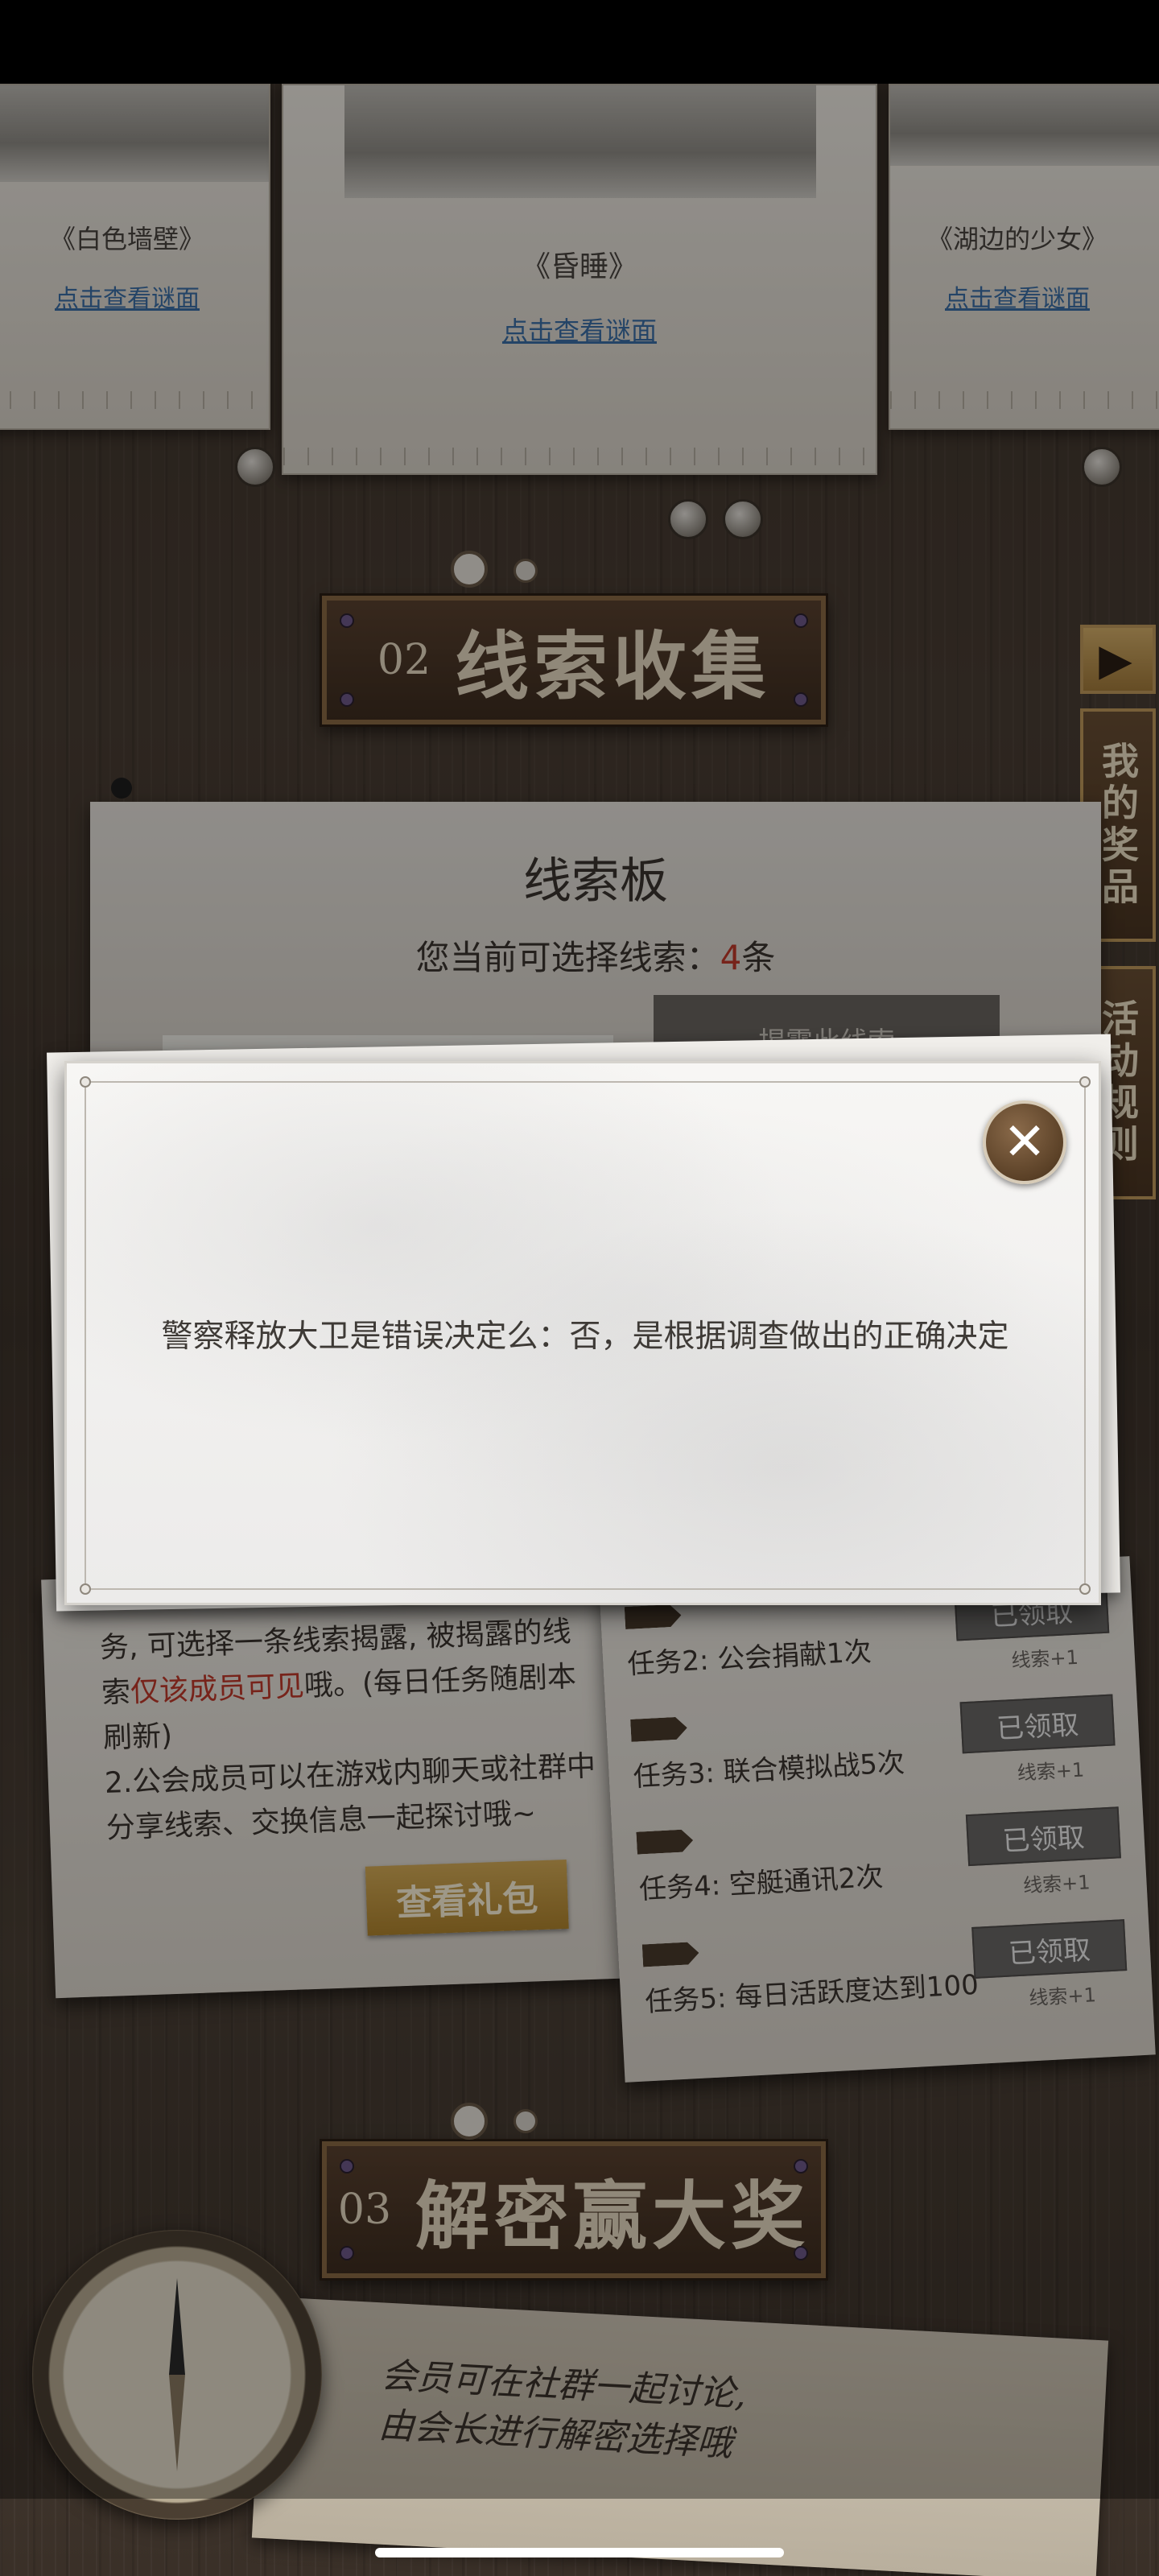 This screenshot has height=2576, width=1159. What do you see at coordinates (585, 1337) in the screenshot?
I see `modal-message: 警察释放大卫是错误决定么：否，是根据调查做出的正确决定` at bounding box center [585, 1337].